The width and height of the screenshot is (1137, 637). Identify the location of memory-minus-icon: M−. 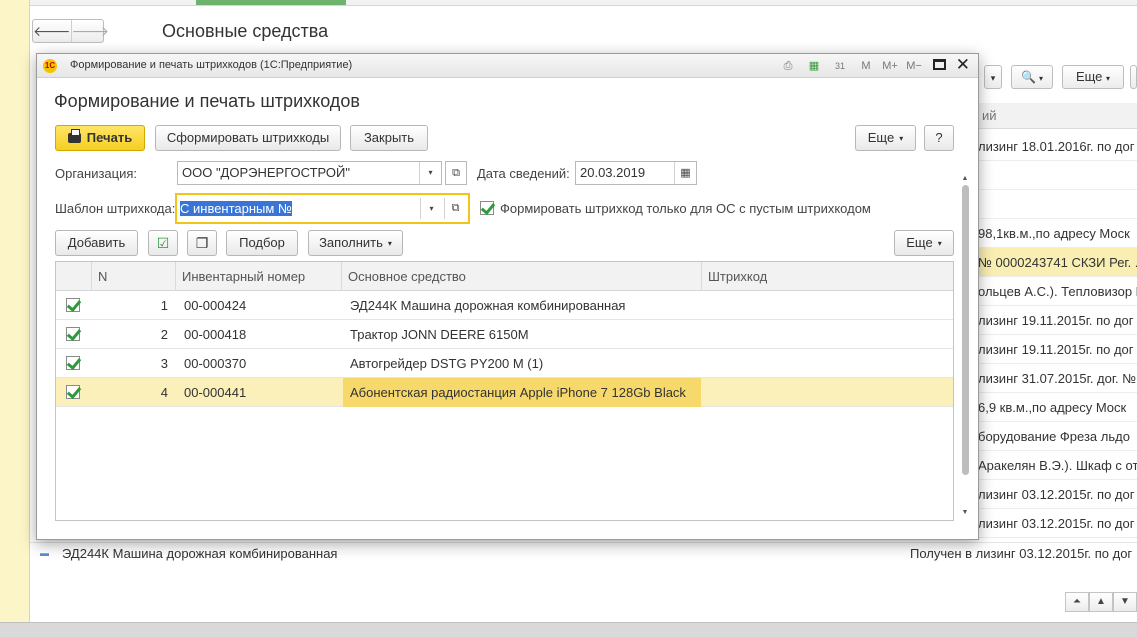
(914, 66).